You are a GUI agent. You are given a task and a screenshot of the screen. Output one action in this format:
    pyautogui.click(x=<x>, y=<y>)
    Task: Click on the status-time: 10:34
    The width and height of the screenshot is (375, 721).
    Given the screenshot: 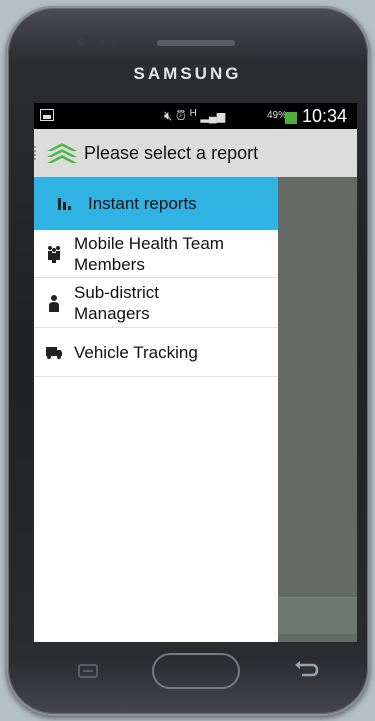 What is the action you would take?
    pyautogui.click(x=325, y=116)
    